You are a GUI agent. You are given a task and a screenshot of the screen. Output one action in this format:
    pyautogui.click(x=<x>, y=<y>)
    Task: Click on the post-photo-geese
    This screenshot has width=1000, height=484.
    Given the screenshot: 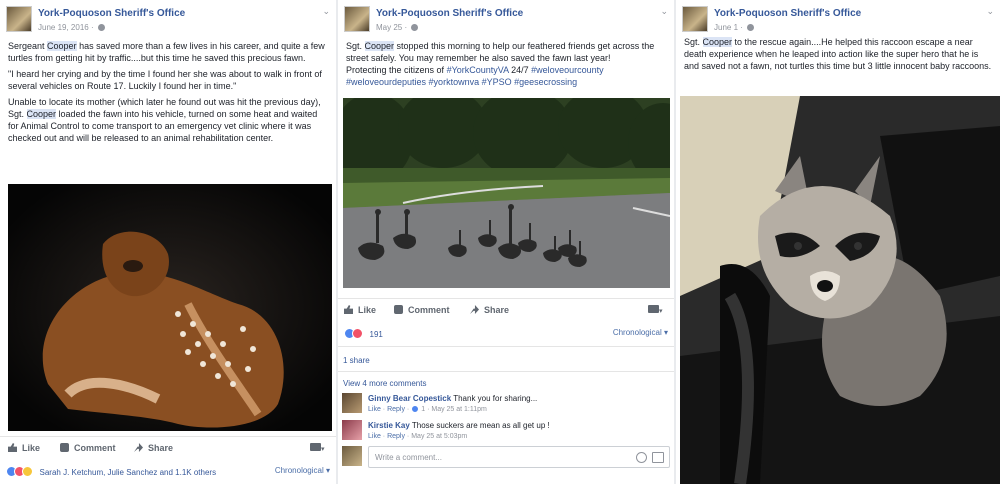 What is the action you would take?
    pyautogui.click(x=506, y=193)
    